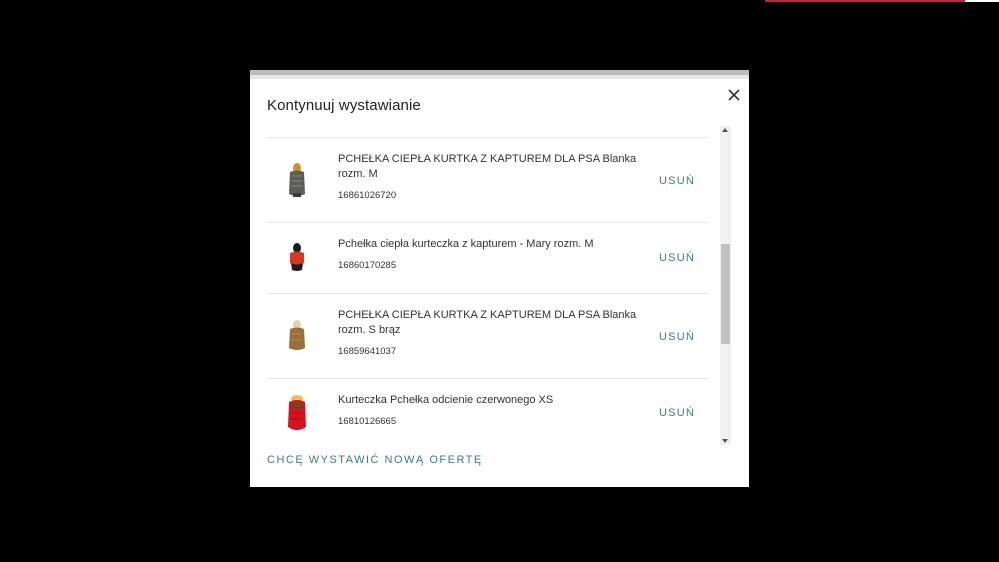  Describe the element at coordinates (367, 421) in the screenshot. I see `item-id: 16810126665` at that location.